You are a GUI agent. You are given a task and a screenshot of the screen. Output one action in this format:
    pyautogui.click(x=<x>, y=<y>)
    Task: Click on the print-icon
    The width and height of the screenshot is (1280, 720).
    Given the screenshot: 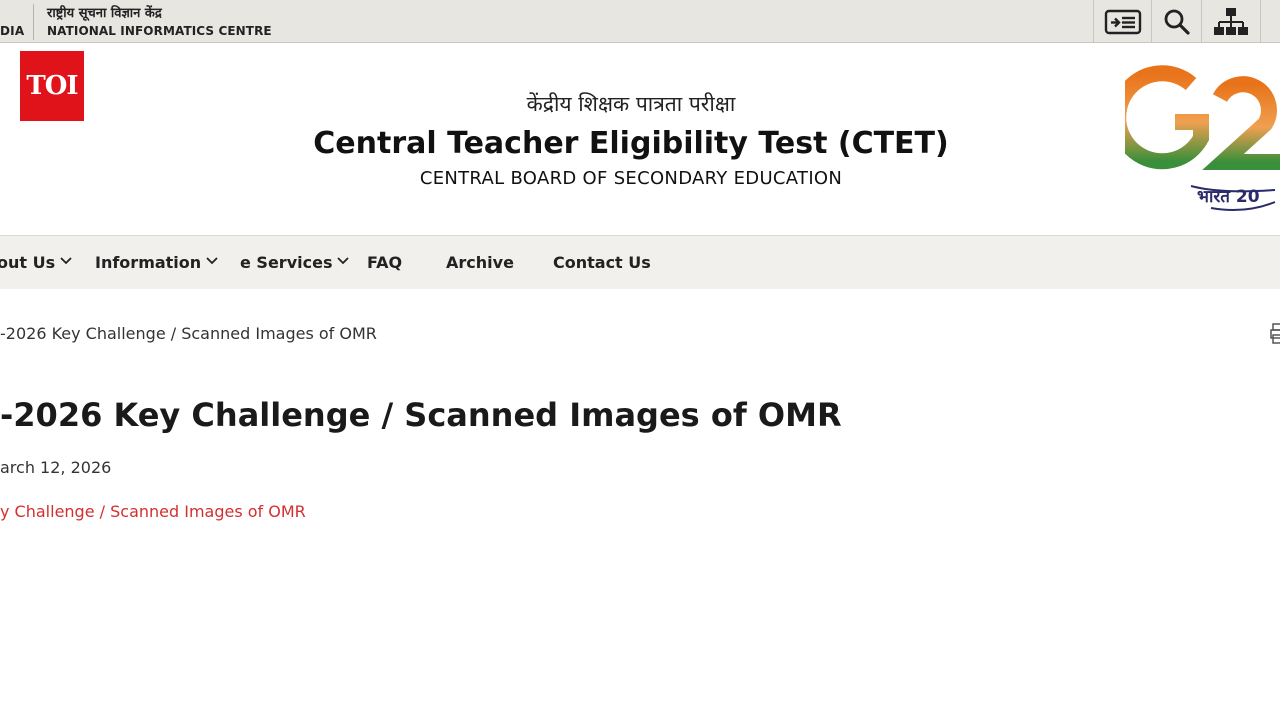 What is the action you would take?
    pyautogui.click(x=1275, y=336)
    